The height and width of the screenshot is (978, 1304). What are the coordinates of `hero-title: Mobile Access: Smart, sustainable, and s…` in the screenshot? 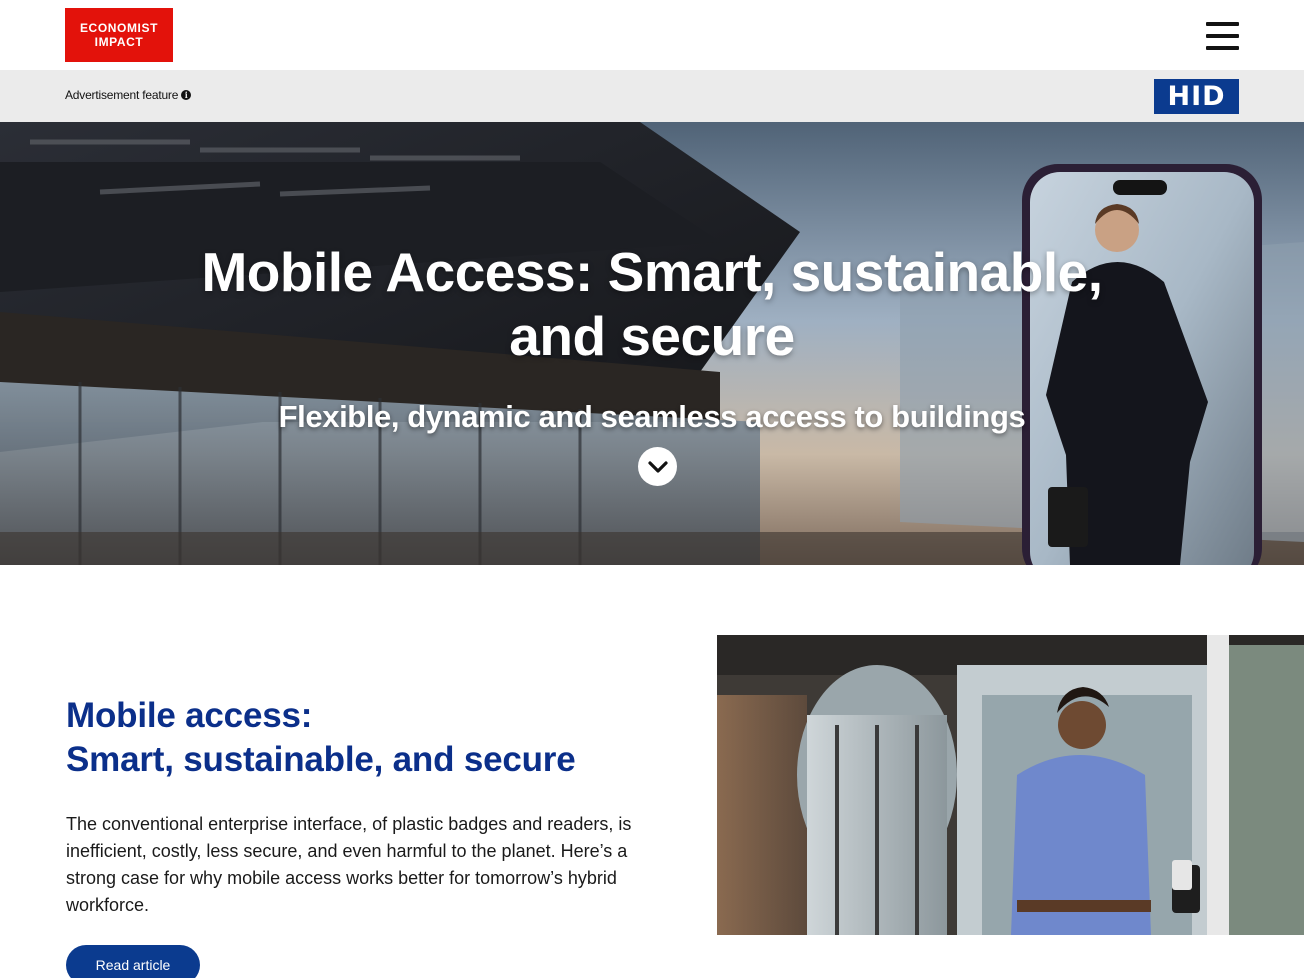 It's located at (652, 304).